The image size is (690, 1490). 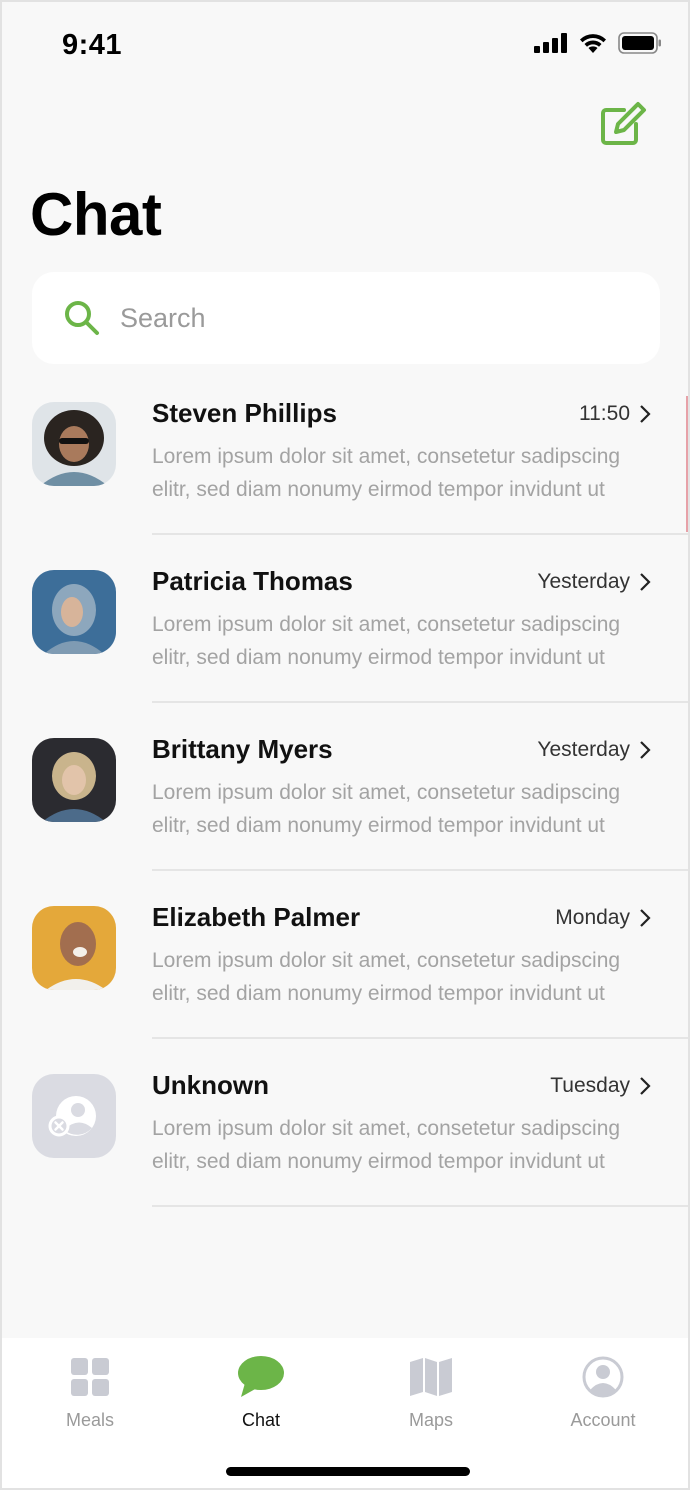 What do you see at coordinates (261, 1376) in the screenshot?
I see `chat-bubble-icon` at bounding box center [261, 1376].